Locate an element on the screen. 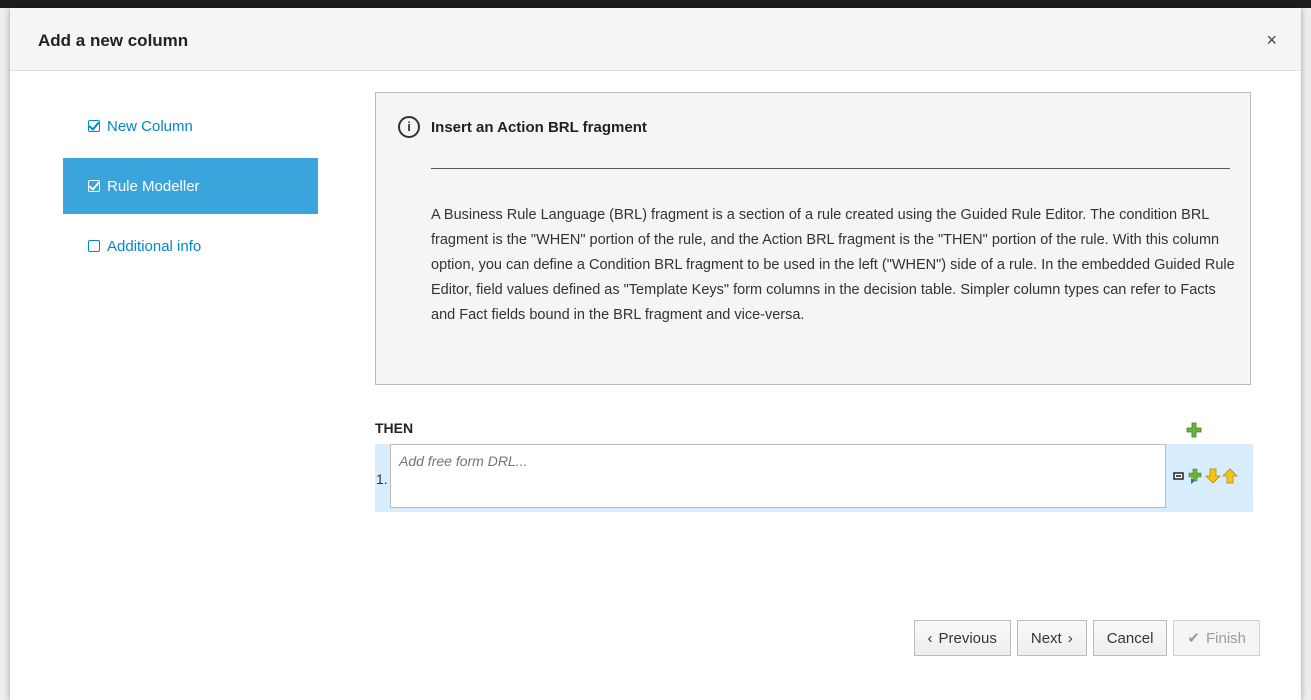  cancel-label: Cancel is located at coordinates (1130, 638).